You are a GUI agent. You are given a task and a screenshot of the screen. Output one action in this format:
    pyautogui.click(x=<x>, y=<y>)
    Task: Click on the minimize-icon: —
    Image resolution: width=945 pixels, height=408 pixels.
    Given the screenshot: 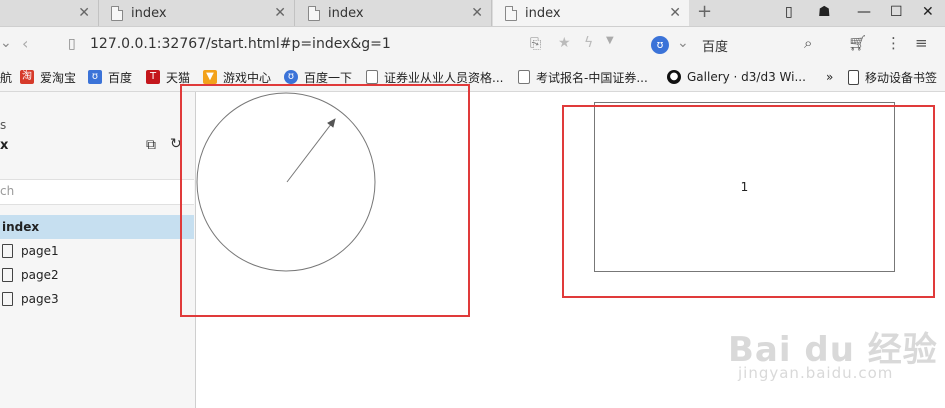 What is the action you would take?
    pyautogui.click(x=864, y=12)
    